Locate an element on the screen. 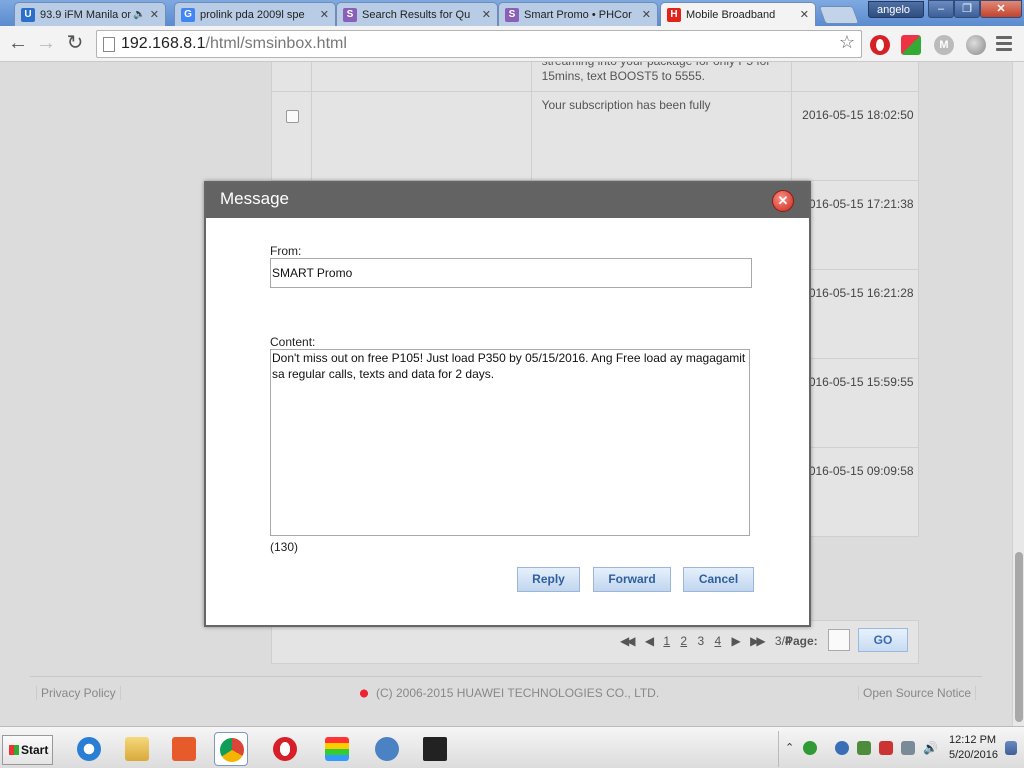  from-cell is located at coordinates (421, 136).